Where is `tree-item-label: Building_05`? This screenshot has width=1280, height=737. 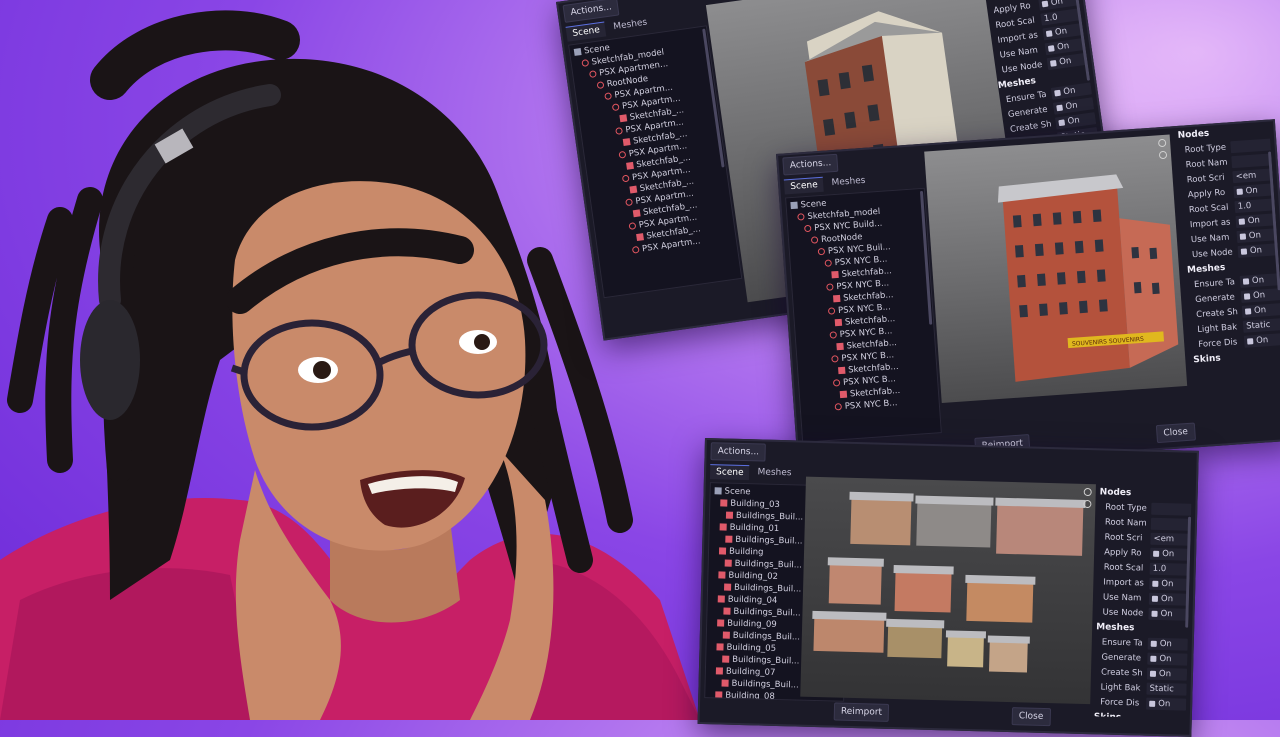 tree-item-label: Building_05 is located at coordinates (751, 648).